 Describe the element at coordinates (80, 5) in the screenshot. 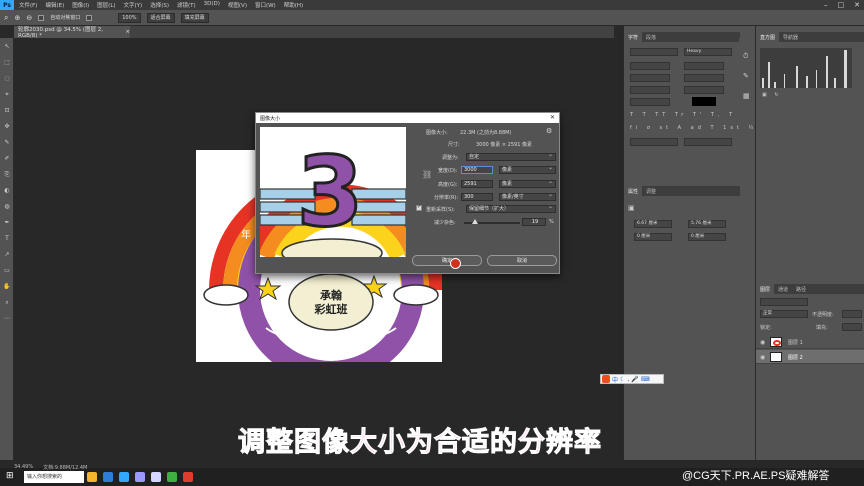

I see `menu-item: 图像(I)` at that location.